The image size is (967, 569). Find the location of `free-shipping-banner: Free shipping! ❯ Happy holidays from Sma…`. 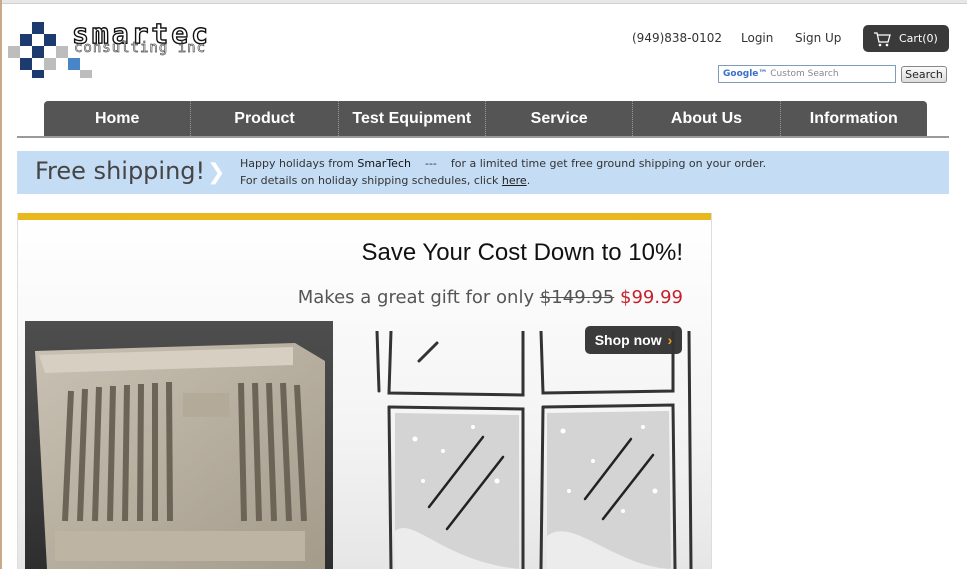

free-shipping-banner: Free shipping! ❯ Happy holidays from Sma… is located at coordinates (483, 172).